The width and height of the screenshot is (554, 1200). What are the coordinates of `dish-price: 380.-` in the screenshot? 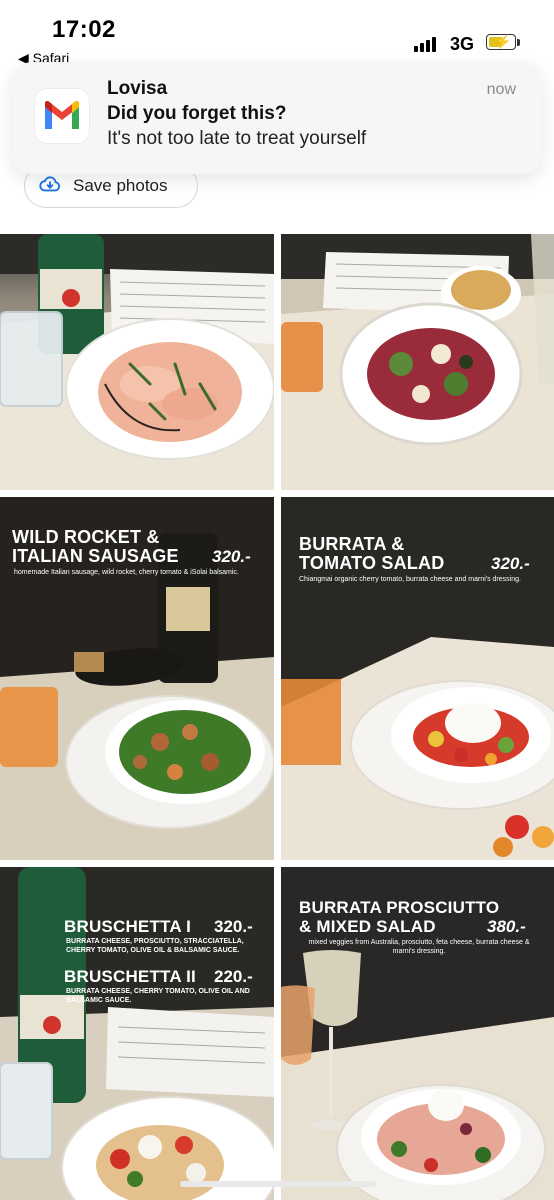 It's located at (506, 926).